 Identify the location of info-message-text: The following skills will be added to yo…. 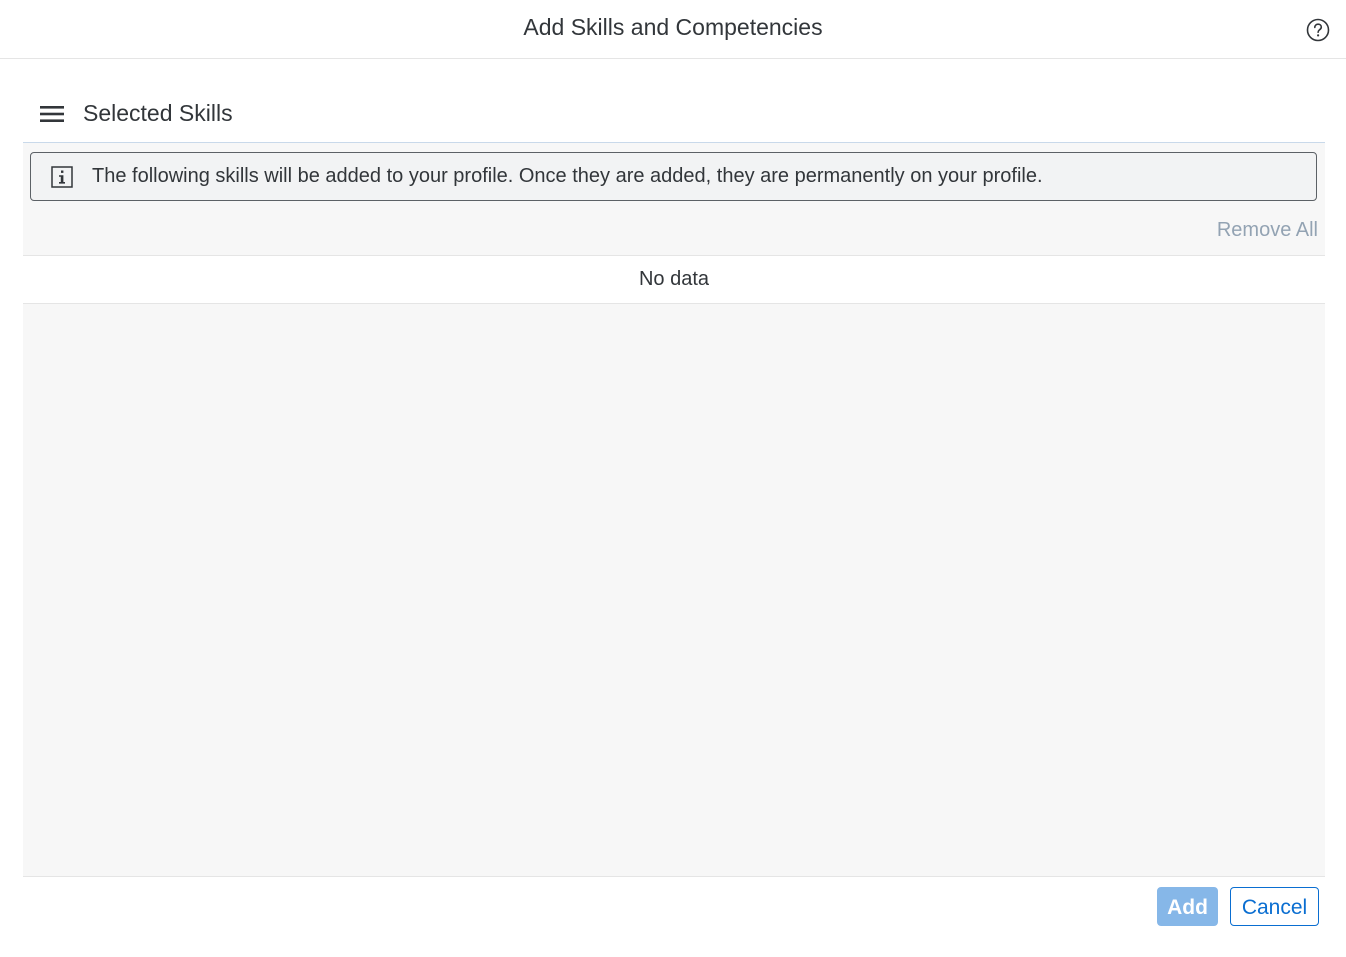
(567, 176).